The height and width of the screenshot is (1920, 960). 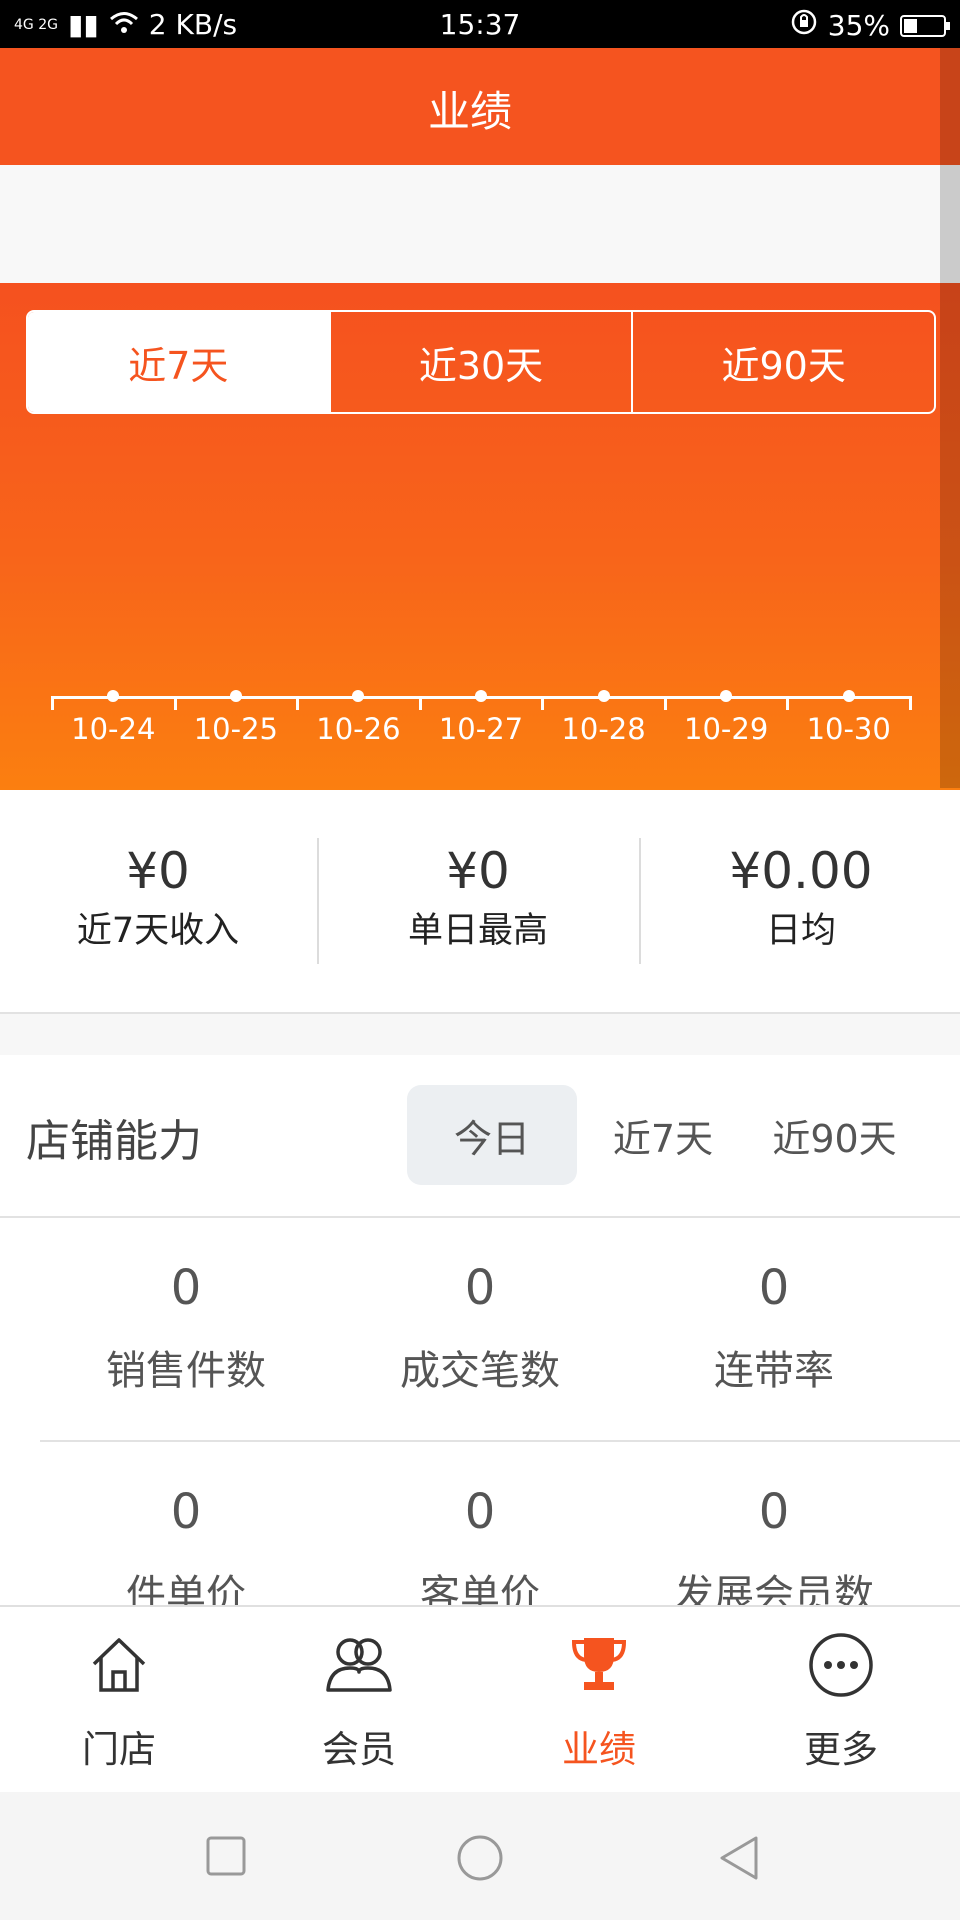 I want to click on trophy-icon, so click(x=599, y=1665).